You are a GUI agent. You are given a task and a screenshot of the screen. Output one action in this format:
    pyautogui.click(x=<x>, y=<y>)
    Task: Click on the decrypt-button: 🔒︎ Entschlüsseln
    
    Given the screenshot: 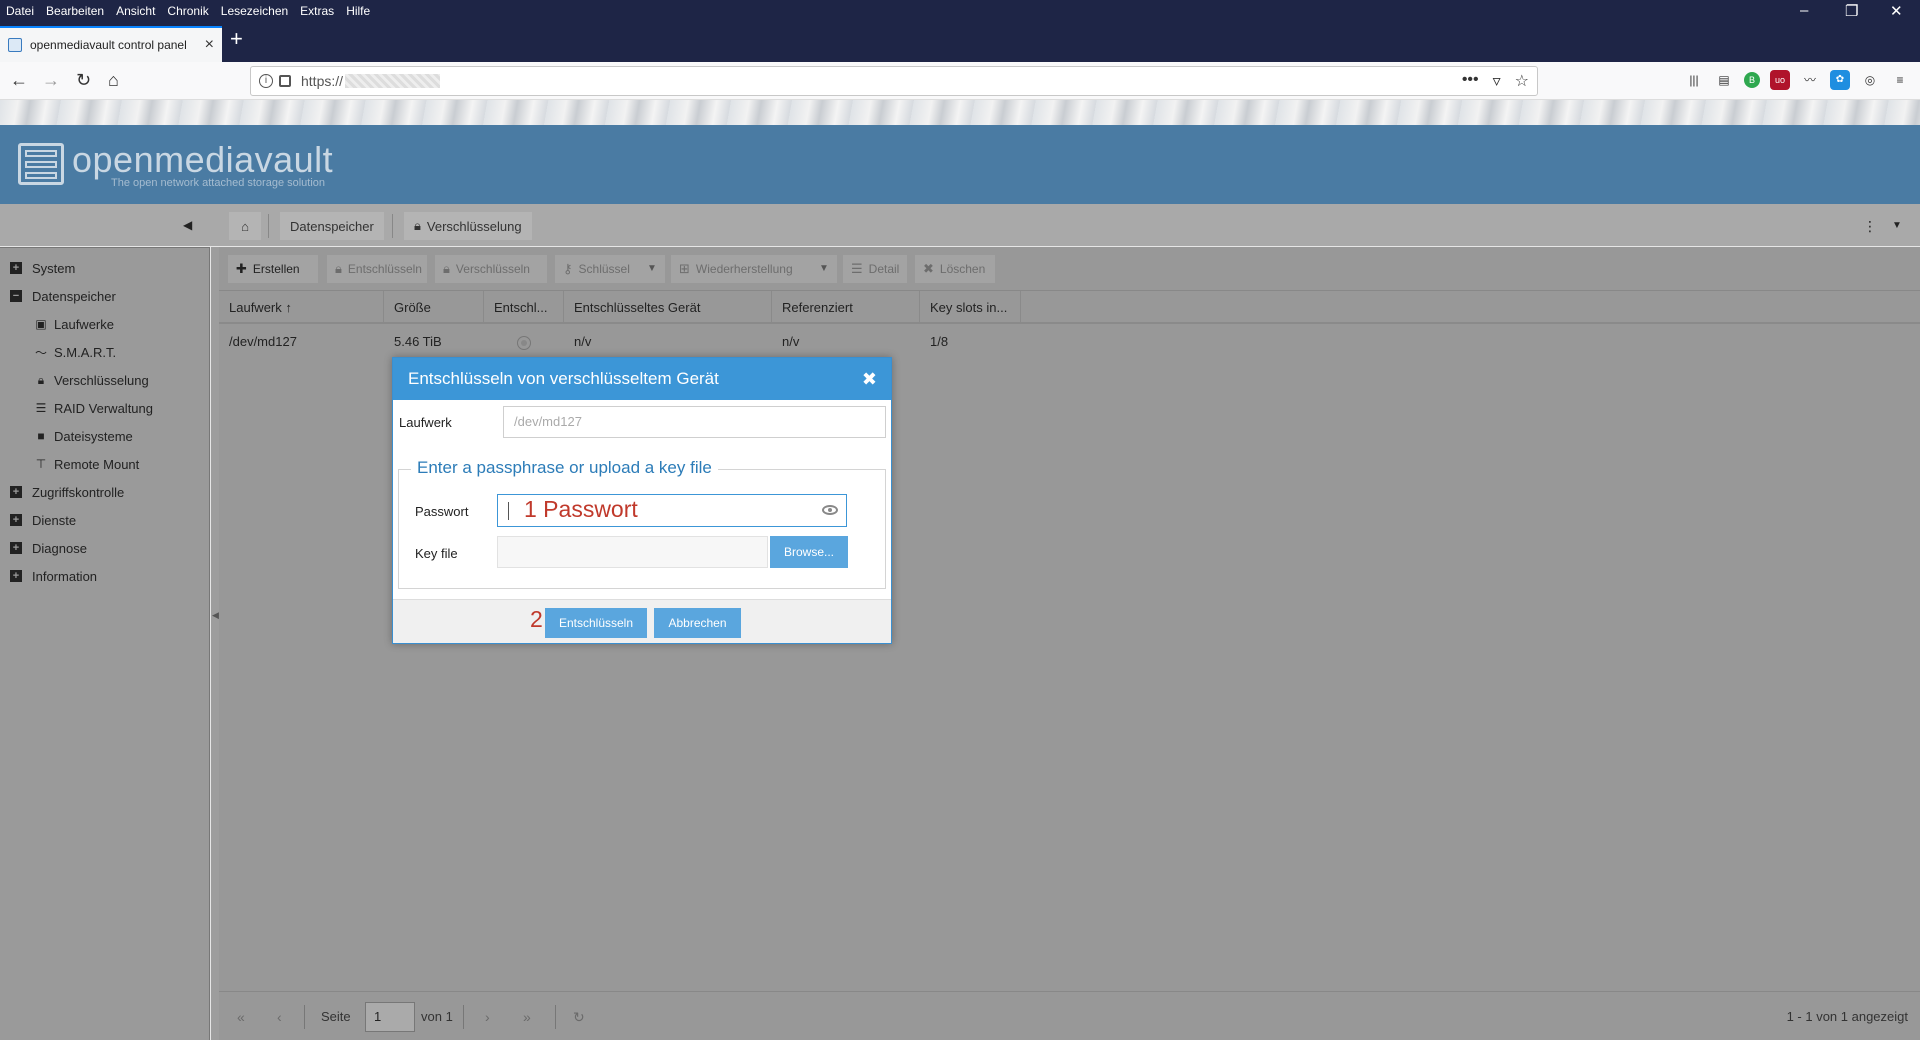 What is the action you would take?
    pyautogui.click(x=377, y=269)
    